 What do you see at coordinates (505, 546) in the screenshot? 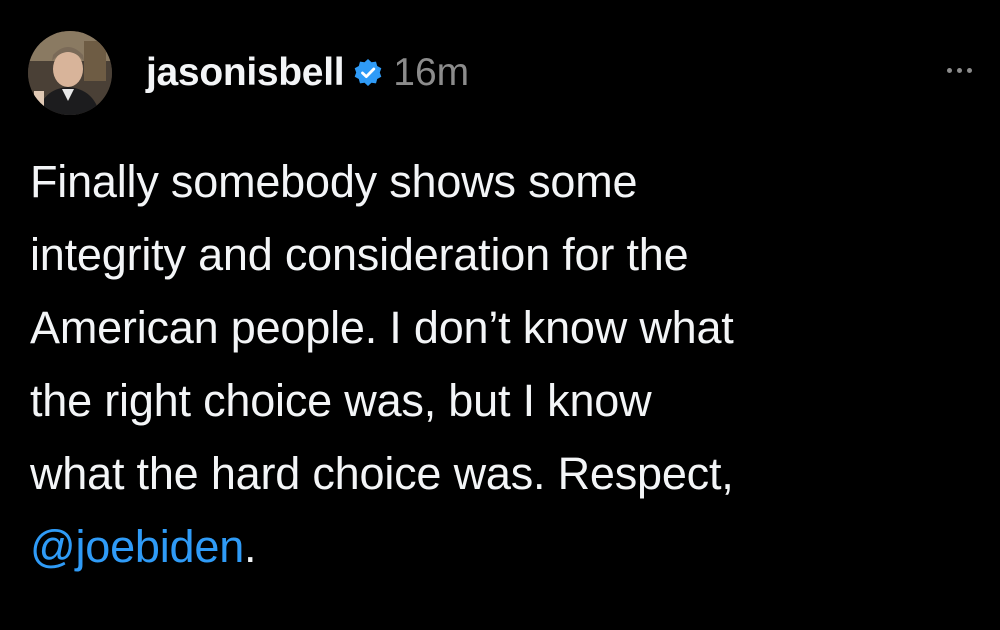
I see `post-text-line-last: @joebiden.` at bounding box center [505, 546].